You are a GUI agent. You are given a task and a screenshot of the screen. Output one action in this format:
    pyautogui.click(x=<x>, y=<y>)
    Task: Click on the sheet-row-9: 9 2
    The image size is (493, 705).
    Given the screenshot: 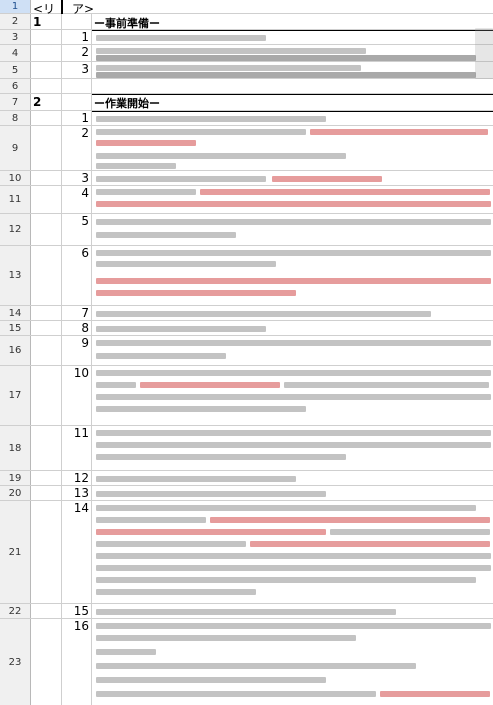 What is the action you would take?
    pyautogui.click(x=246, y=148)
    